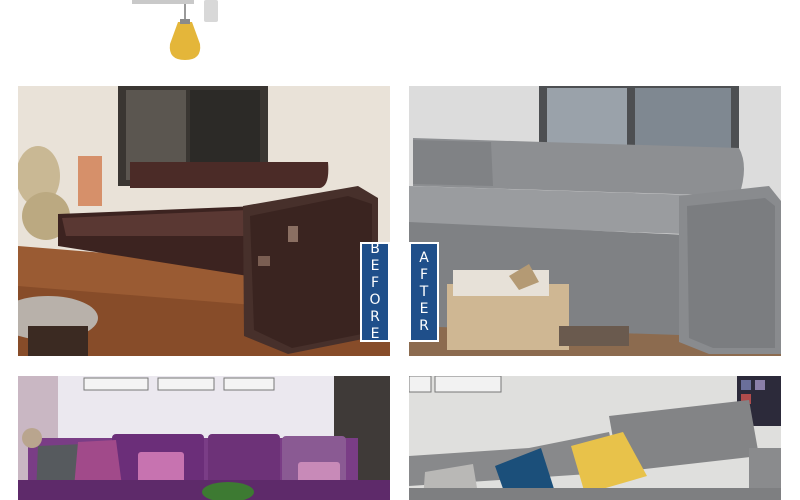 The width and height of the screenshot is (800, 500). What do you see at coordinates (175, 32) in the screenshot?
I see `pendant-lamp-illustration` at bounding box center [175, 32].